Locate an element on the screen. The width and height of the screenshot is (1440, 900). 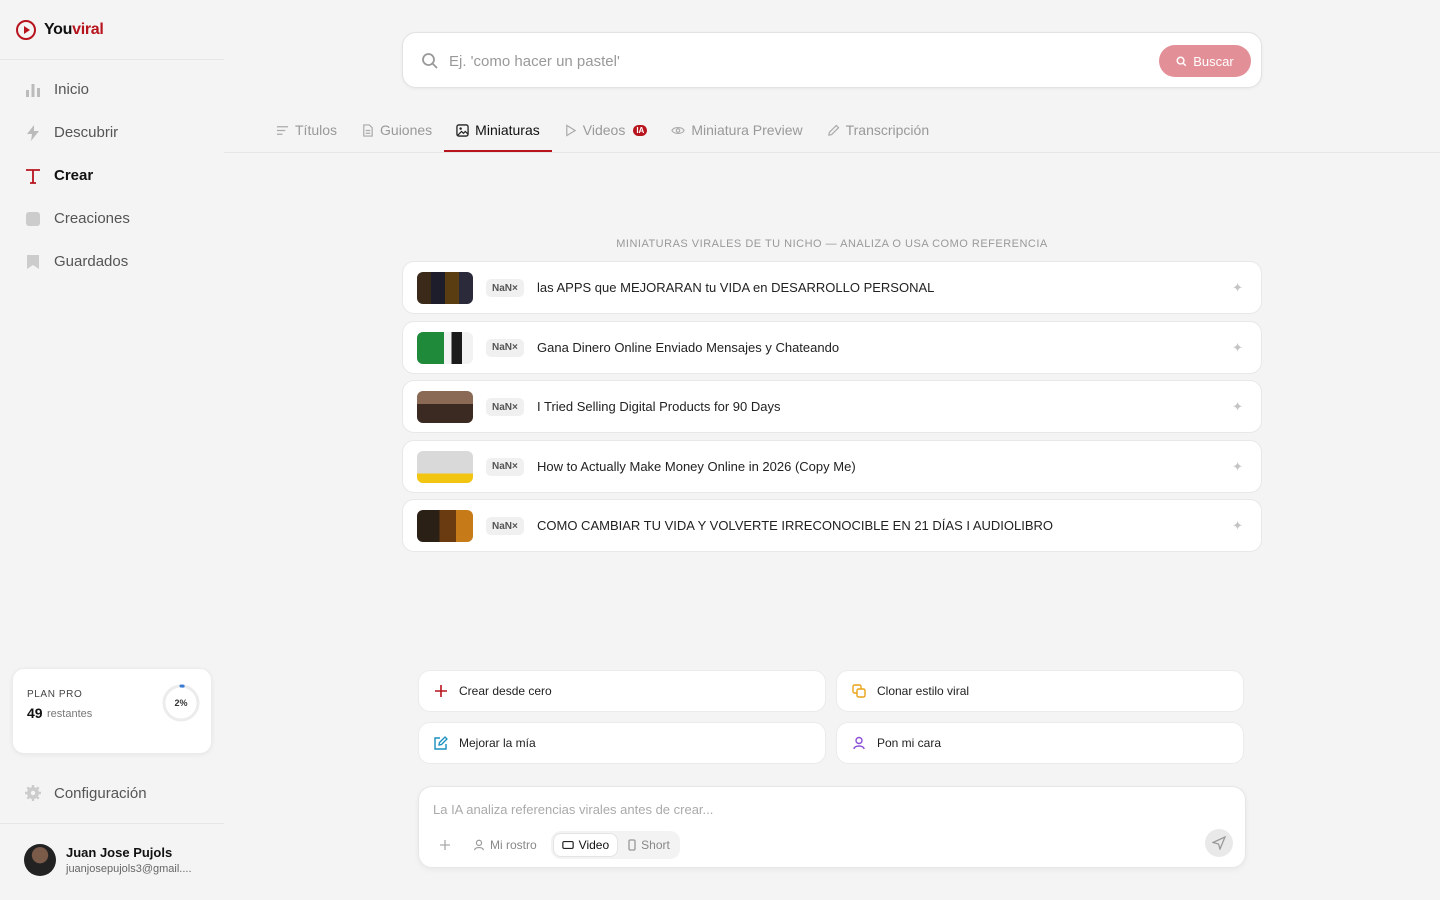
tab-videos: Videos IA is located at coordinates (606, 130).